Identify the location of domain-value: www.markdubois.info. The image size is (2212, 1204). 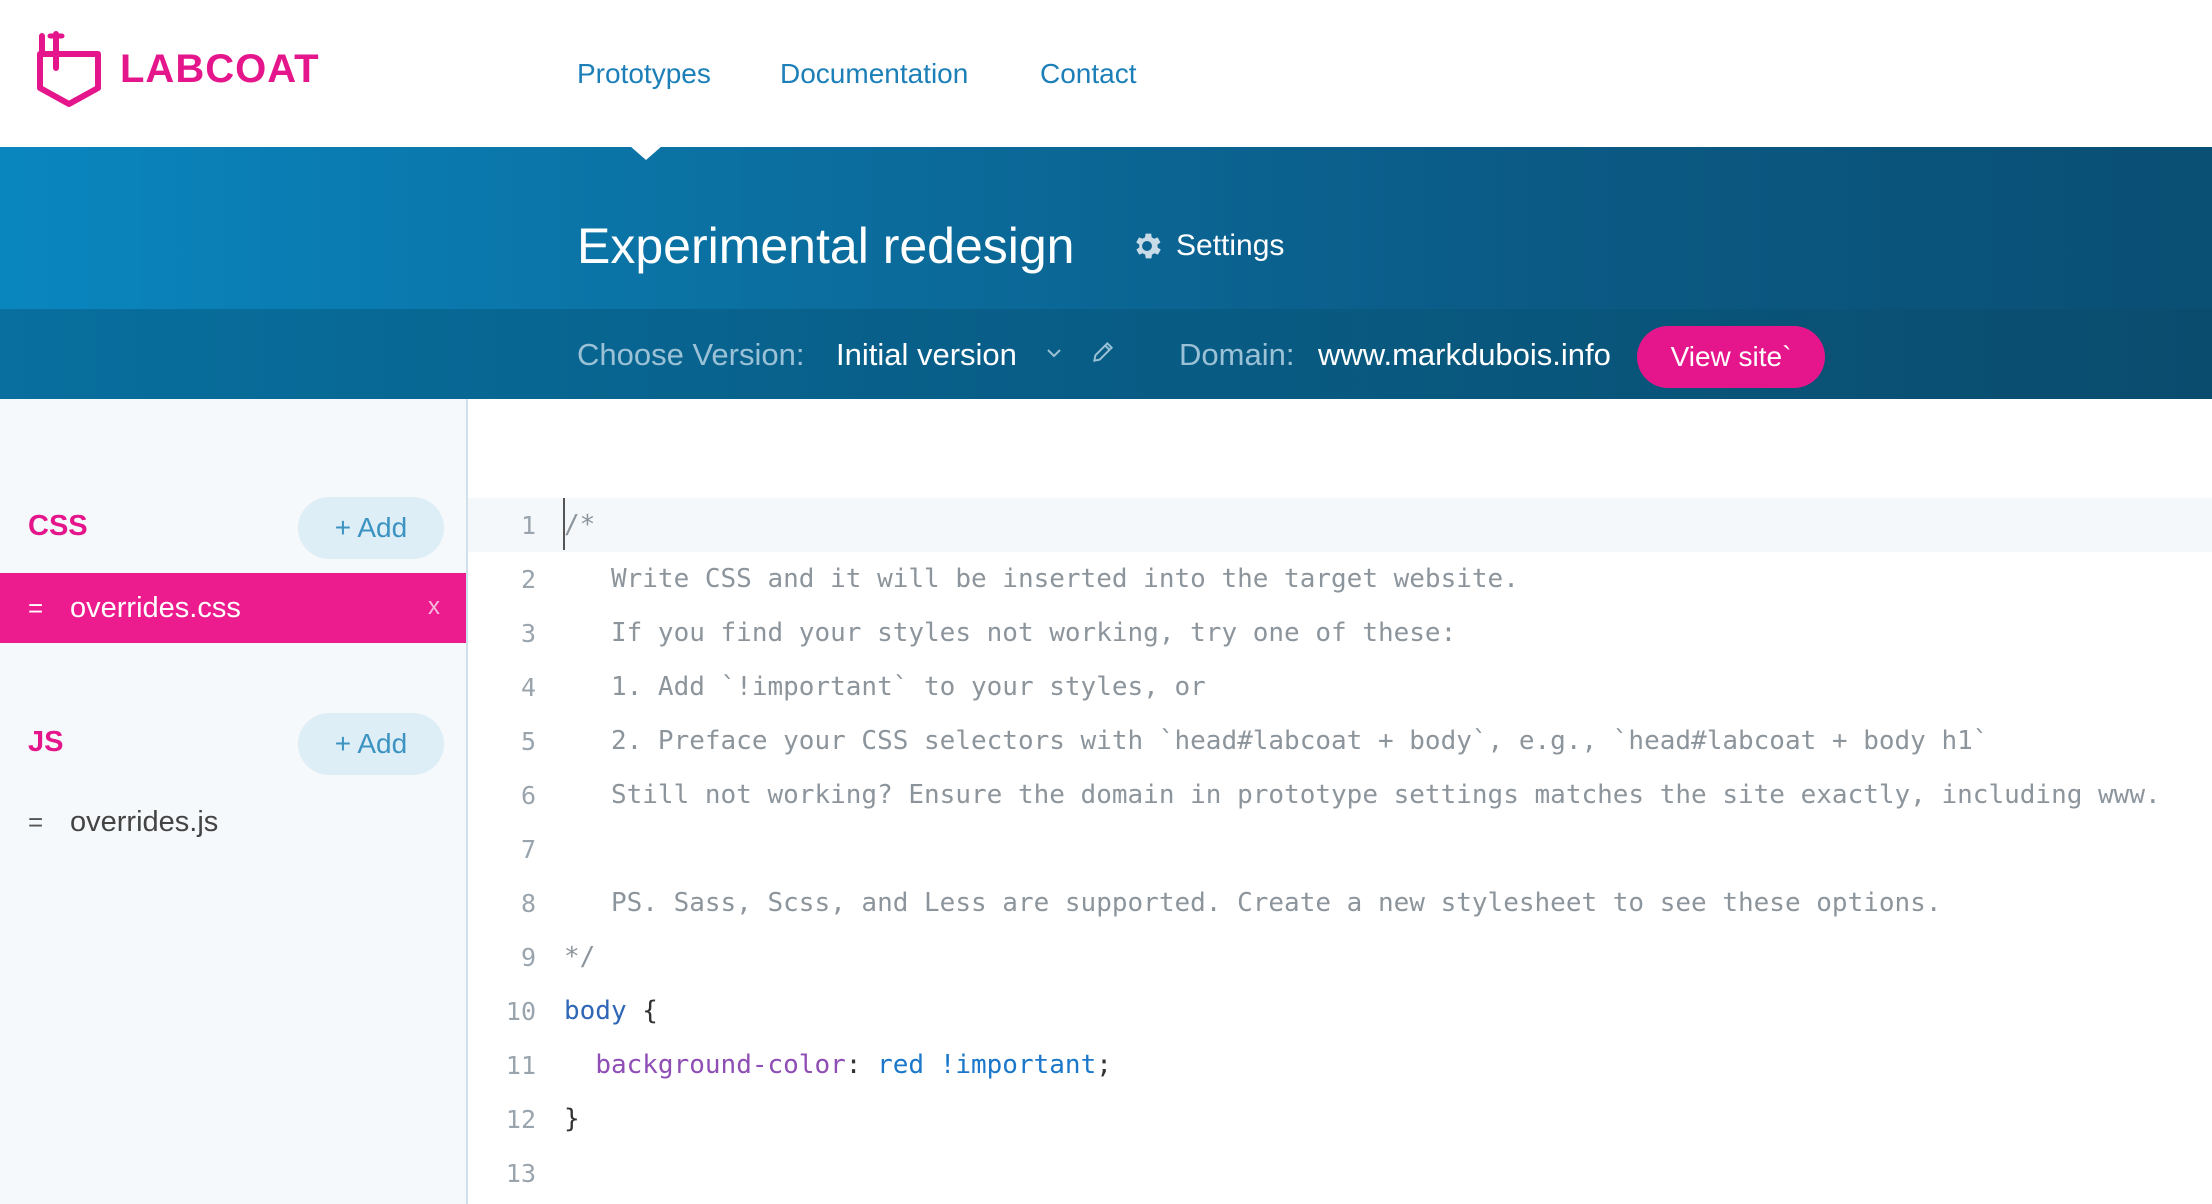
(1464, 354).